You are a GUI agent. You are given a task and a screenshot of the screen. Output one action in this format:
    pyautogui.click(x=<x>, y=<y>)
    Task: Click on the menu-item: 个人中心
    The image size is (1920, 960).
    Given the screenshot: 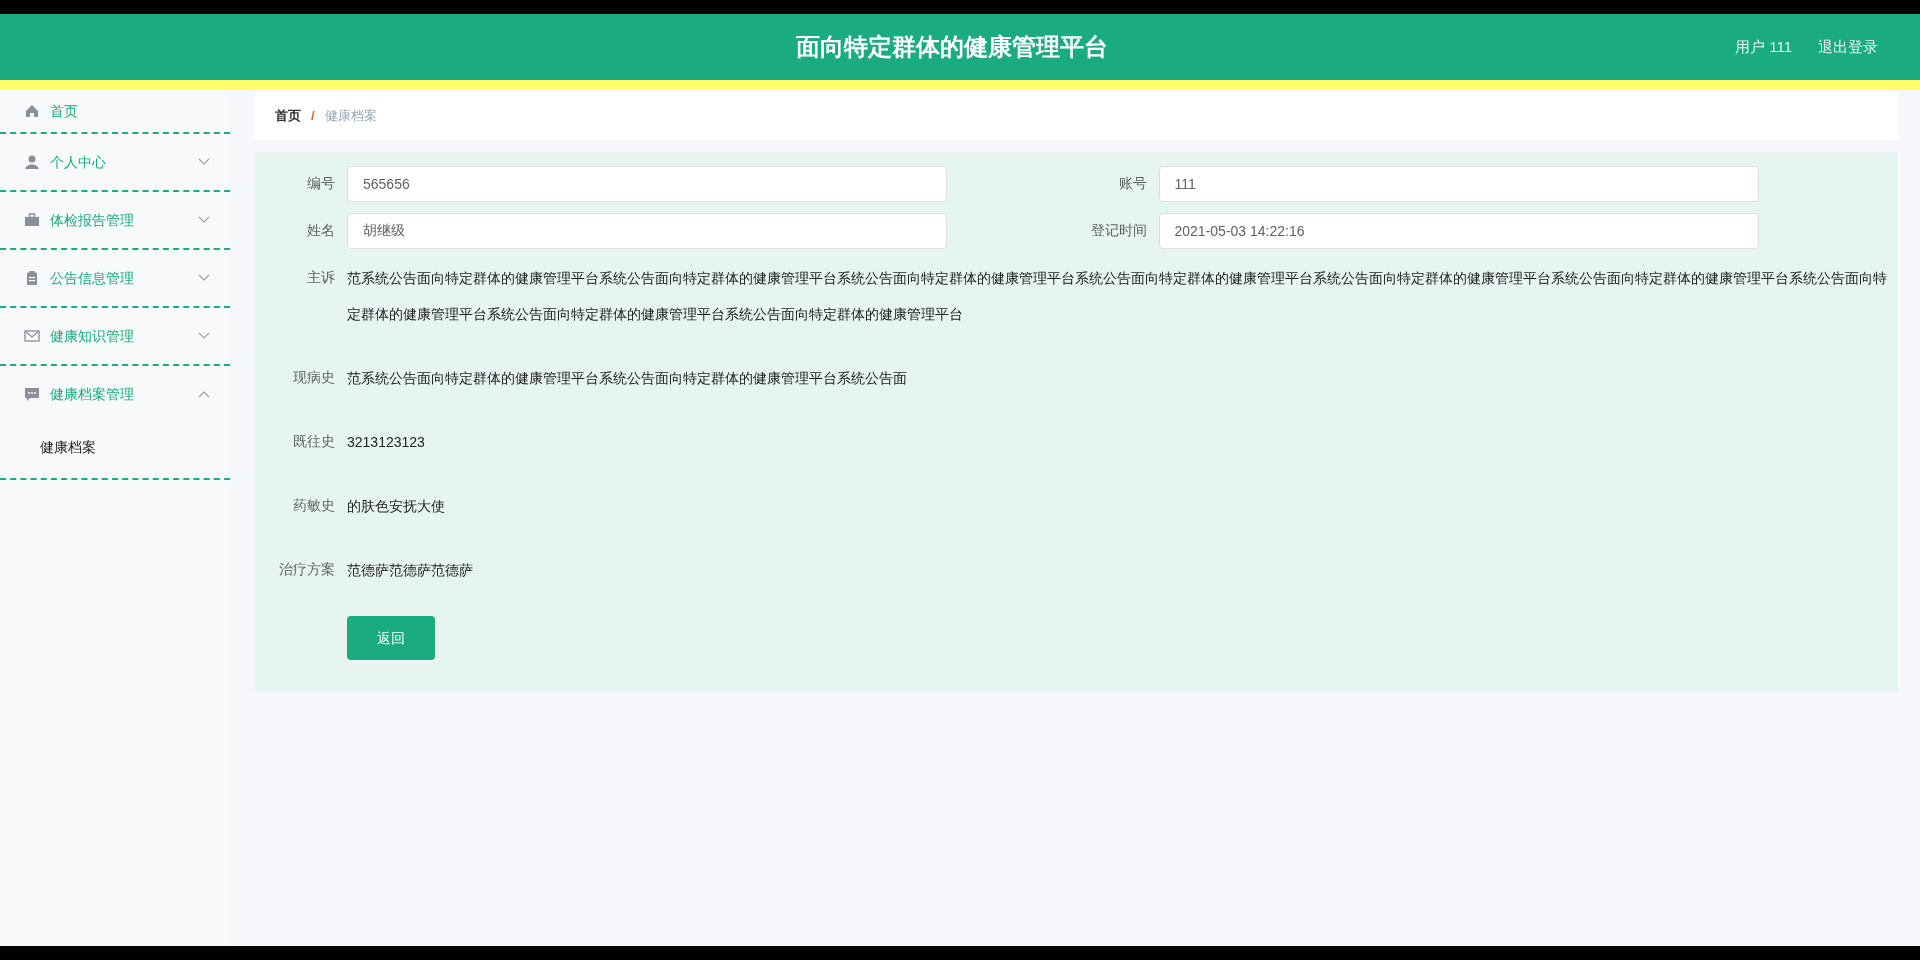 What is the action you would take?
    pyautogui.click(x=115, y=162)
    